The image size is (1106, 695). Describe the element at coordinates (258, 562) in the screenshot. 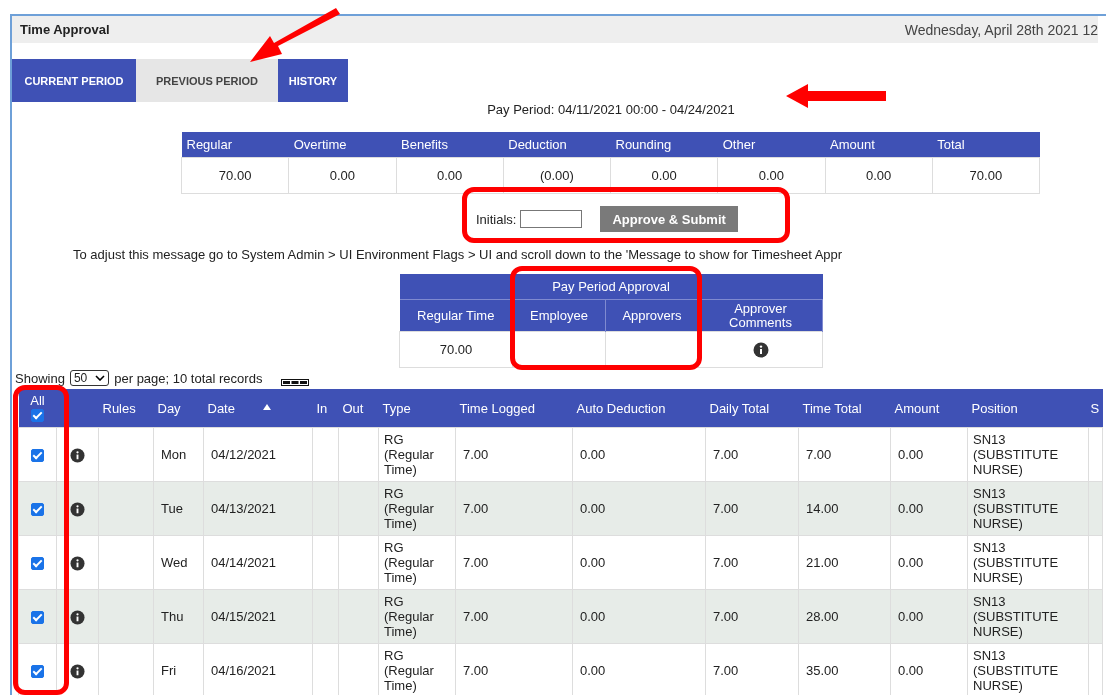

I see `table-cell: 04/14/2021` at that location.